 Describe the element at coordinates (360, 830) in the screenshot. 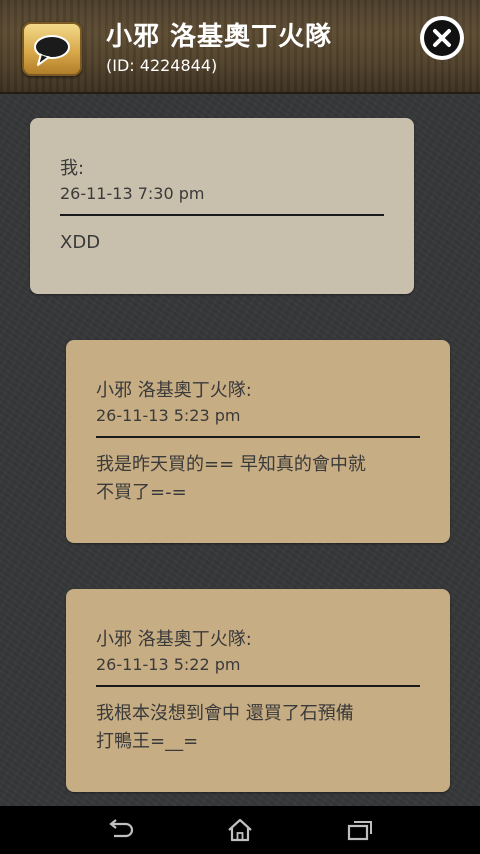

I see `recent-apps-icon` at that location.